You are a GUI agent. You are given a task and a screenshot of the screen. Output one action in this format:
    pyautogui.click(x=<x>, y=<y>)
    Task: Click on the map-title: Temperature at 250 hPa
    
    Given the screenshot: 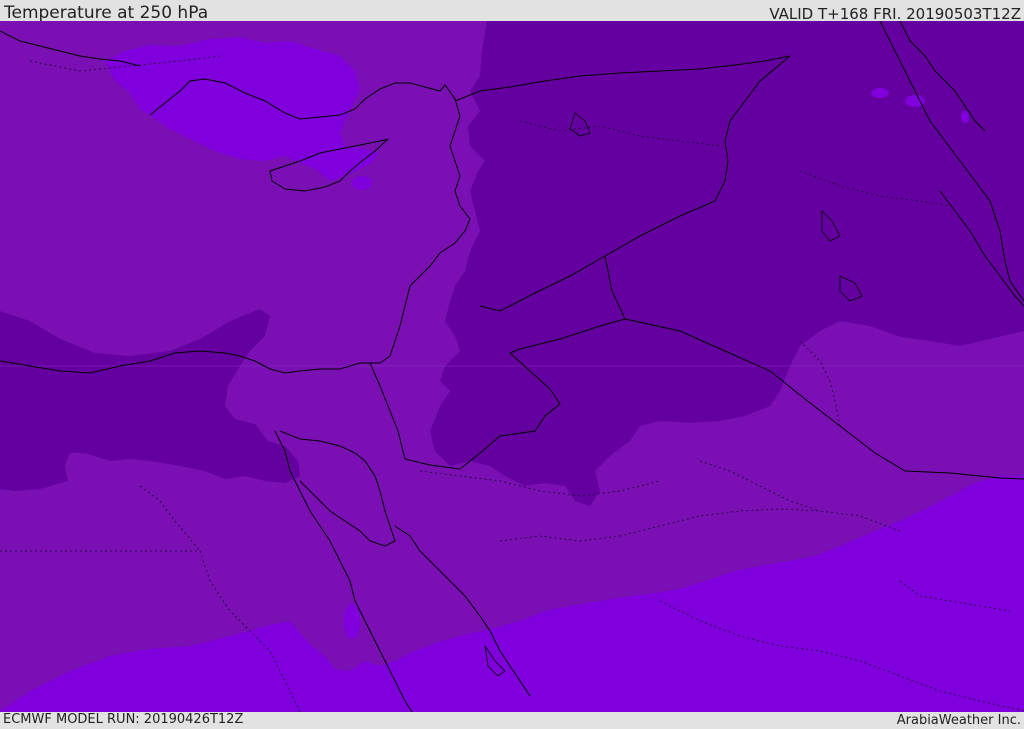 What is the action you would take?
    pyautogui.click(x=106, y=13)
    